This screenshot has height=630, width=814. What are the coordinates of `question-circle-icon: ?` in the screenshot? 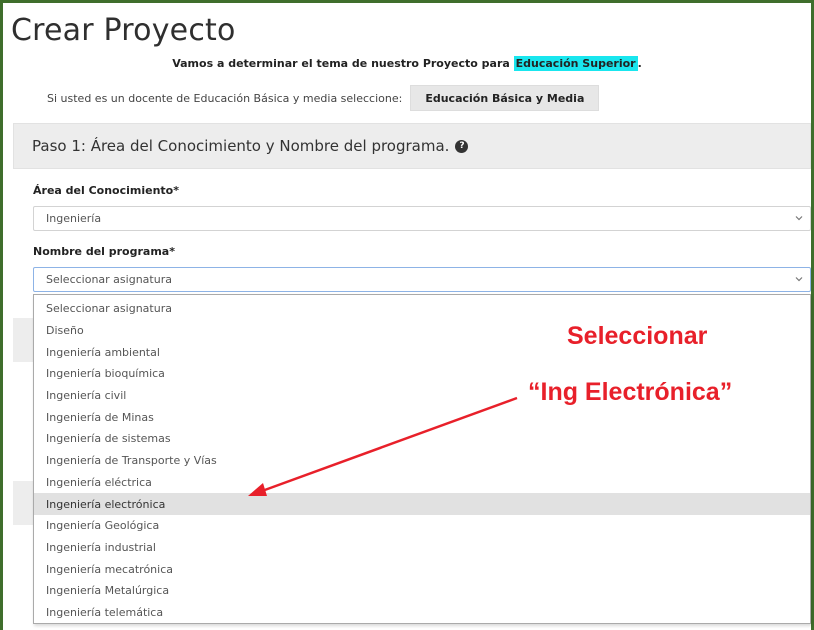 It's located at (462, 146).